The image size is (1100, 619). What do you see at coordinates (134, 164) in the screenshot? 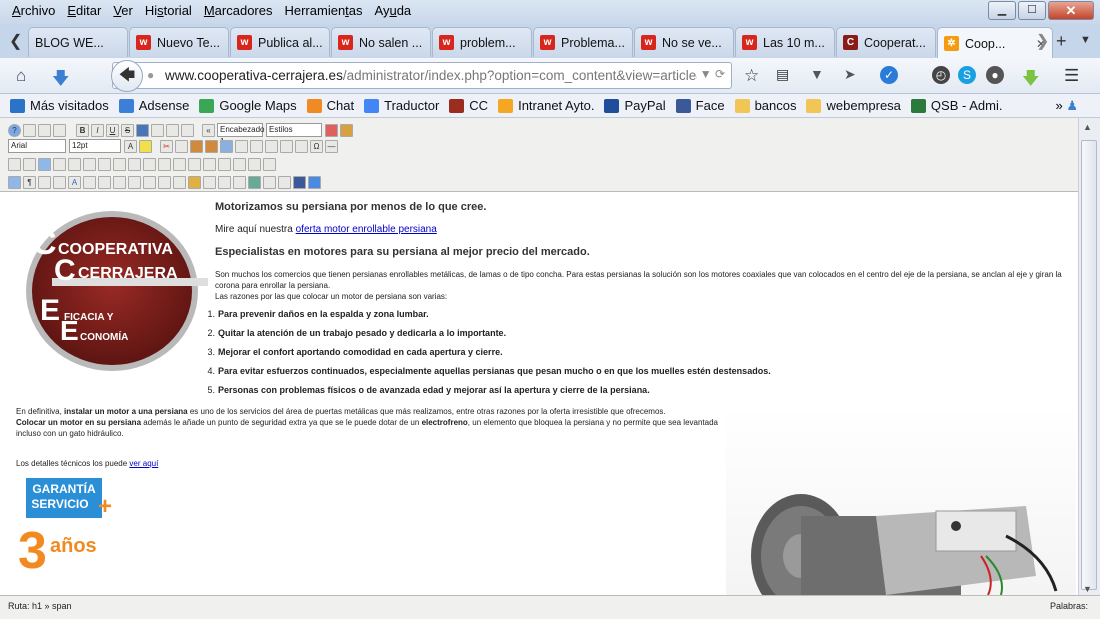
I see `insert-layer-icon` at bounding box center [134, 164].